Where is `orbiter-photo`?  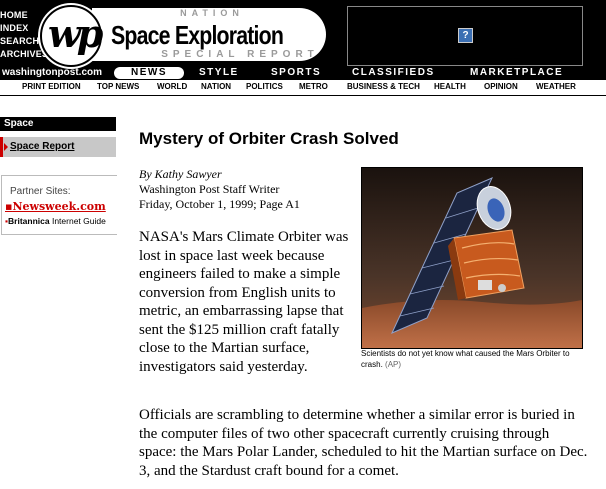 orbiter-photo is located at coordinates (472, 258).